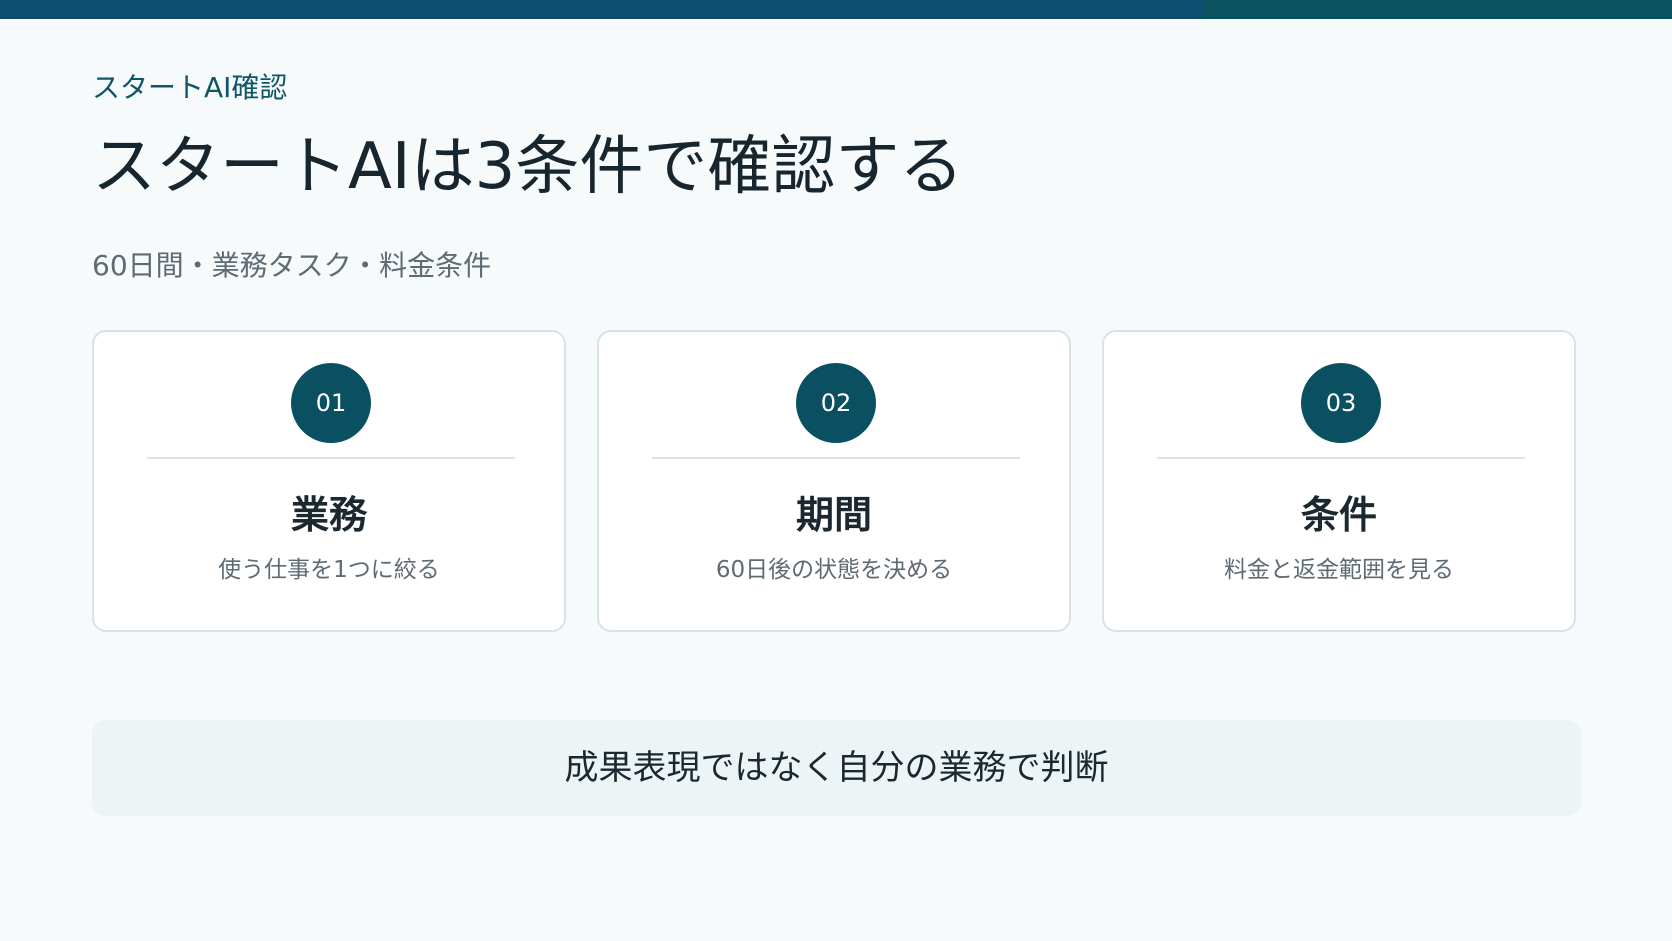 The width and height of the screenshot is (1672, 941). What do you see at coordinates (1341, 403) in the screenshot?
I see `step-number-badge: 03` at bounding box center [1341, 403].